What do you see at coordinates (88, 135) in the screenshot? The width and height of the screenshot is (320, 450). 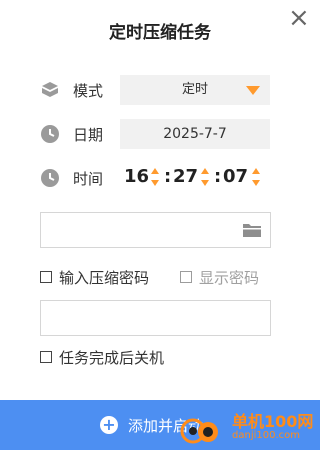 I see `date-label: 日期` at bounding box center [88, 135].